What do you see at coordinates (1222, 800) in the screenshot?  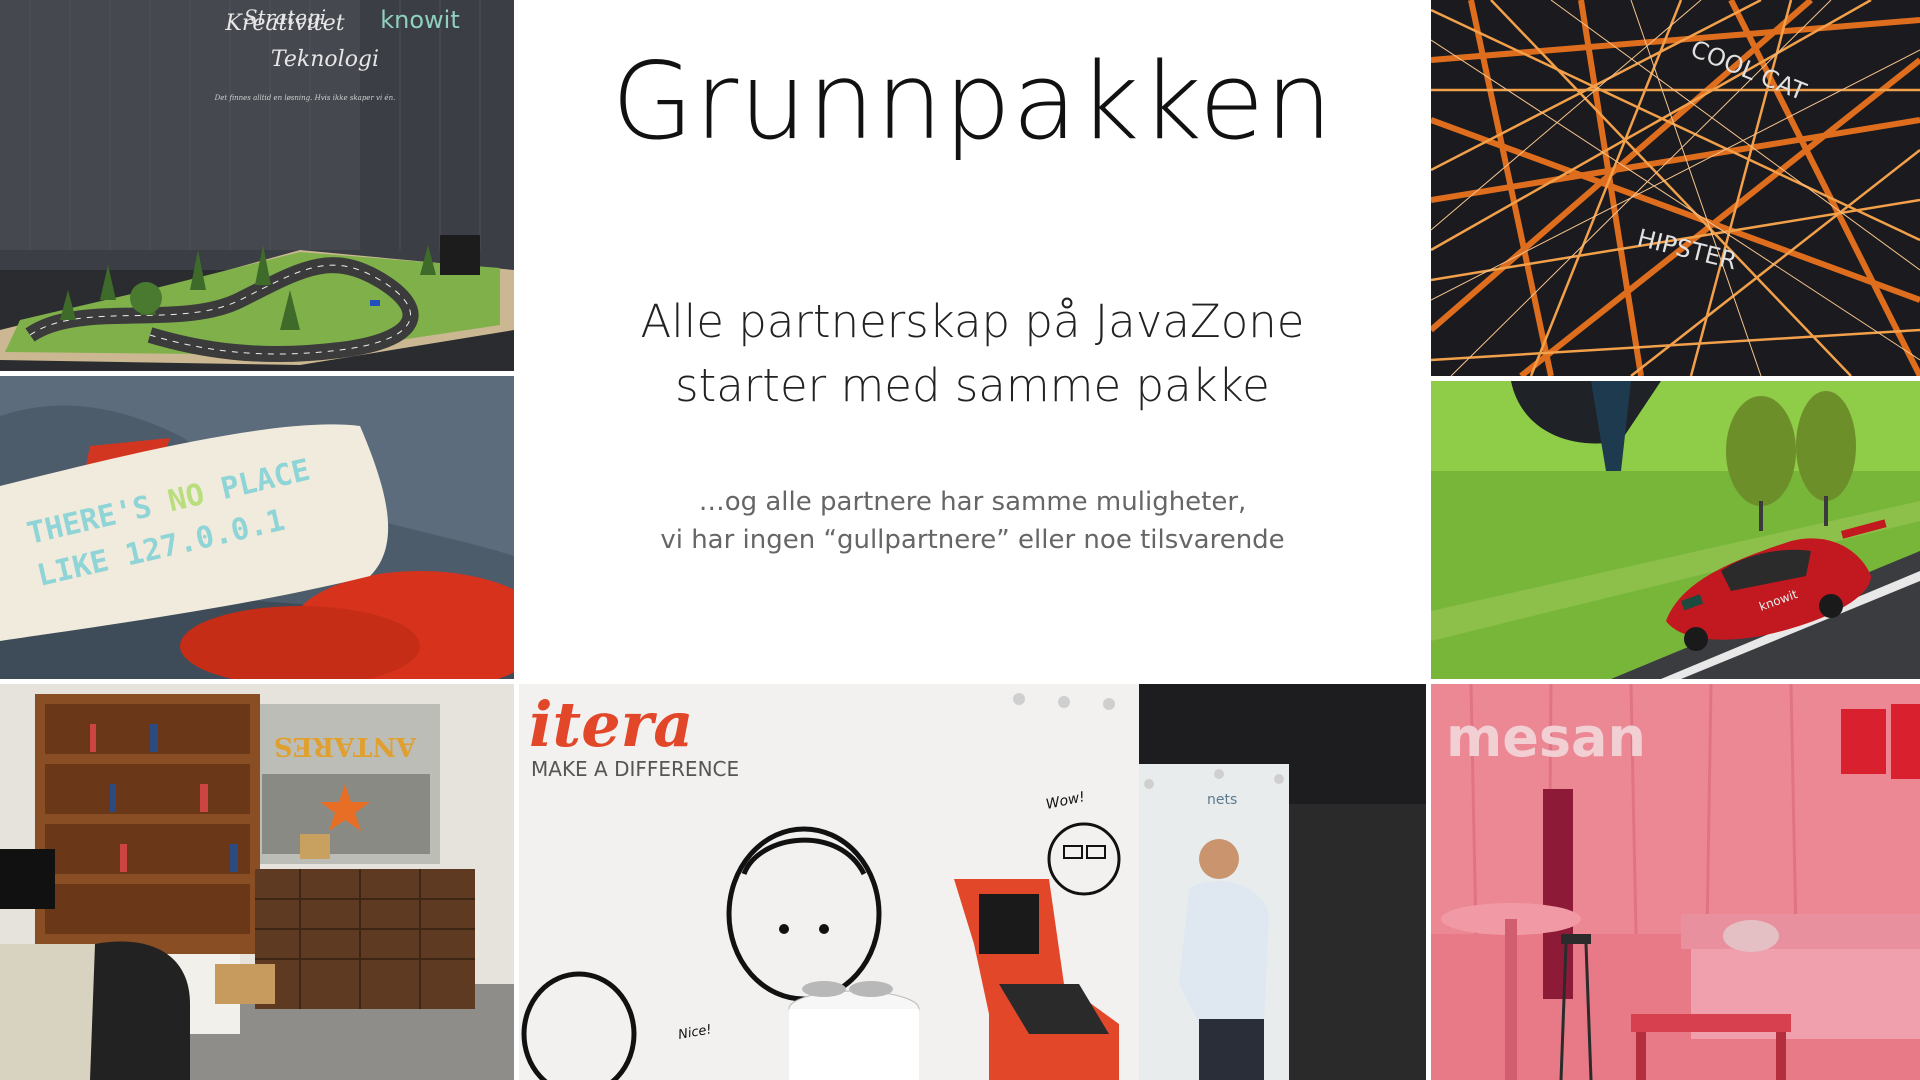 I see `nets-logo: nets` at bounding box center [1222, 800].